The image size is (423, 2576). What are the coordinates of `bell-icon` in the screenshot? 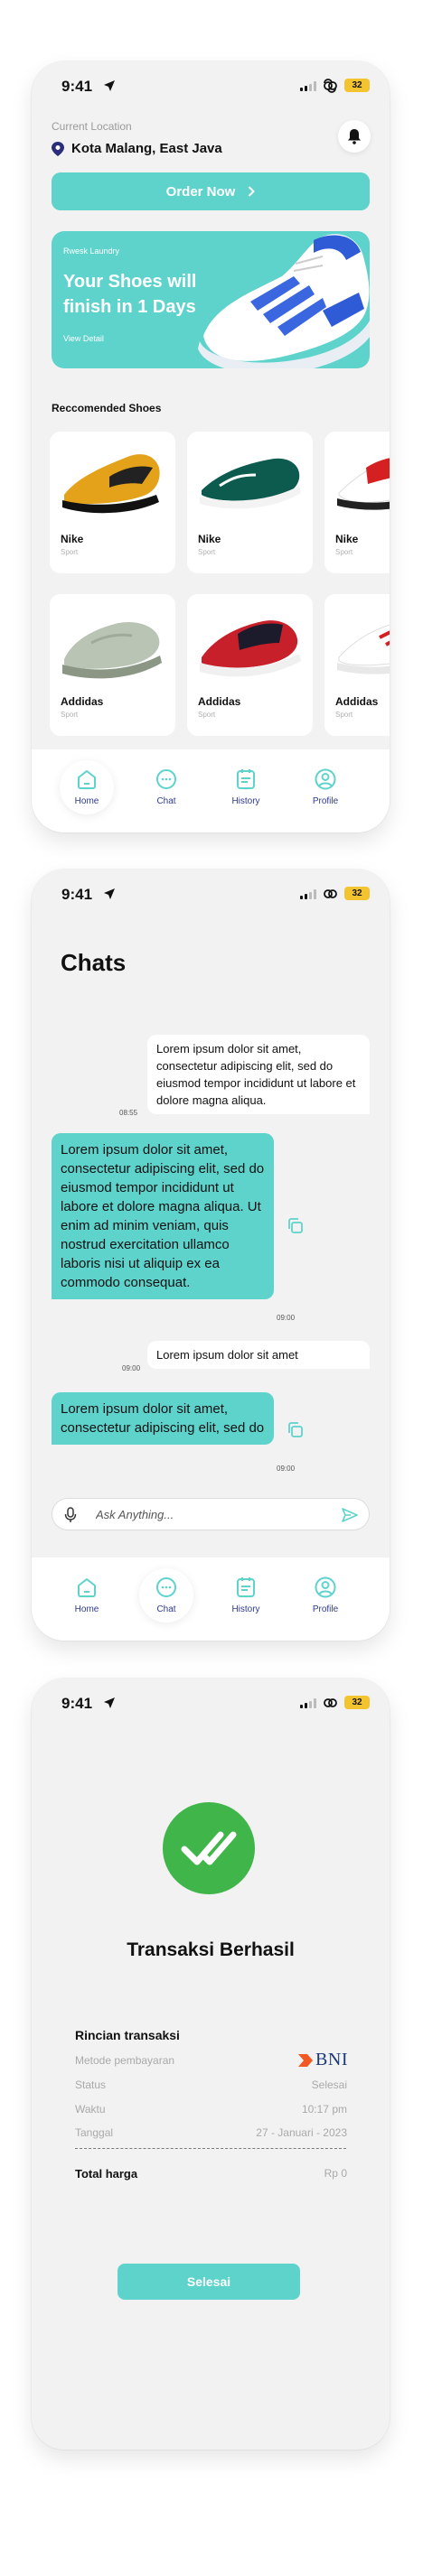 It's located at (354, 136).